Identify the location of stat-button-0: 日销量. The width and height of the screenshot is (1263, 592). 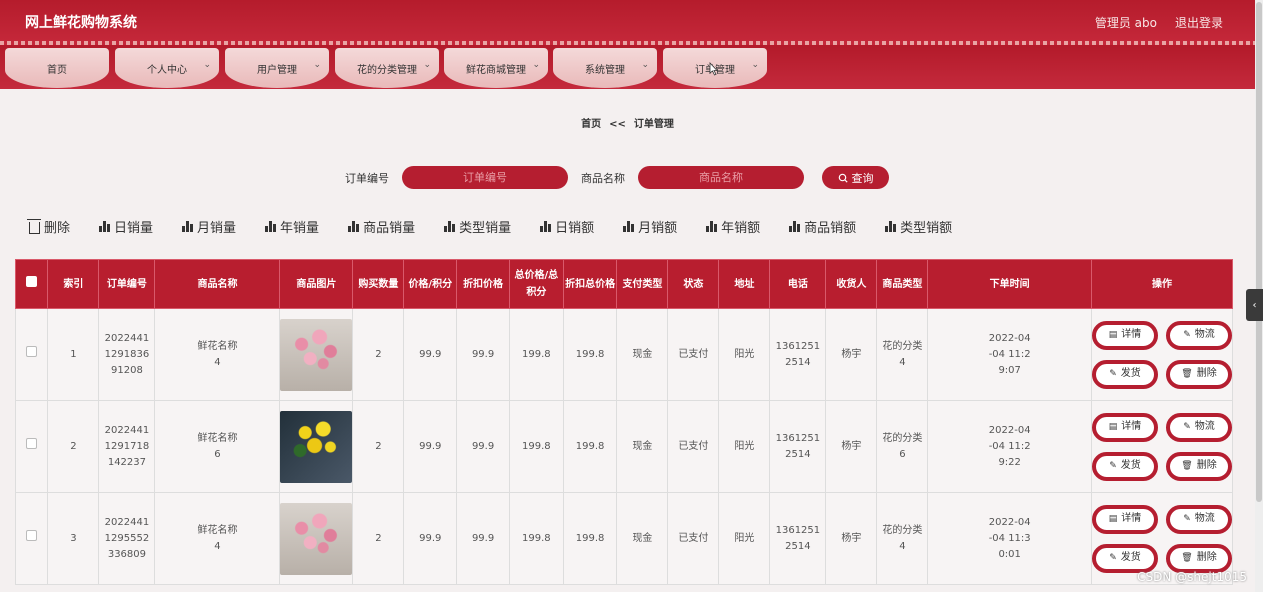
(126, 226).